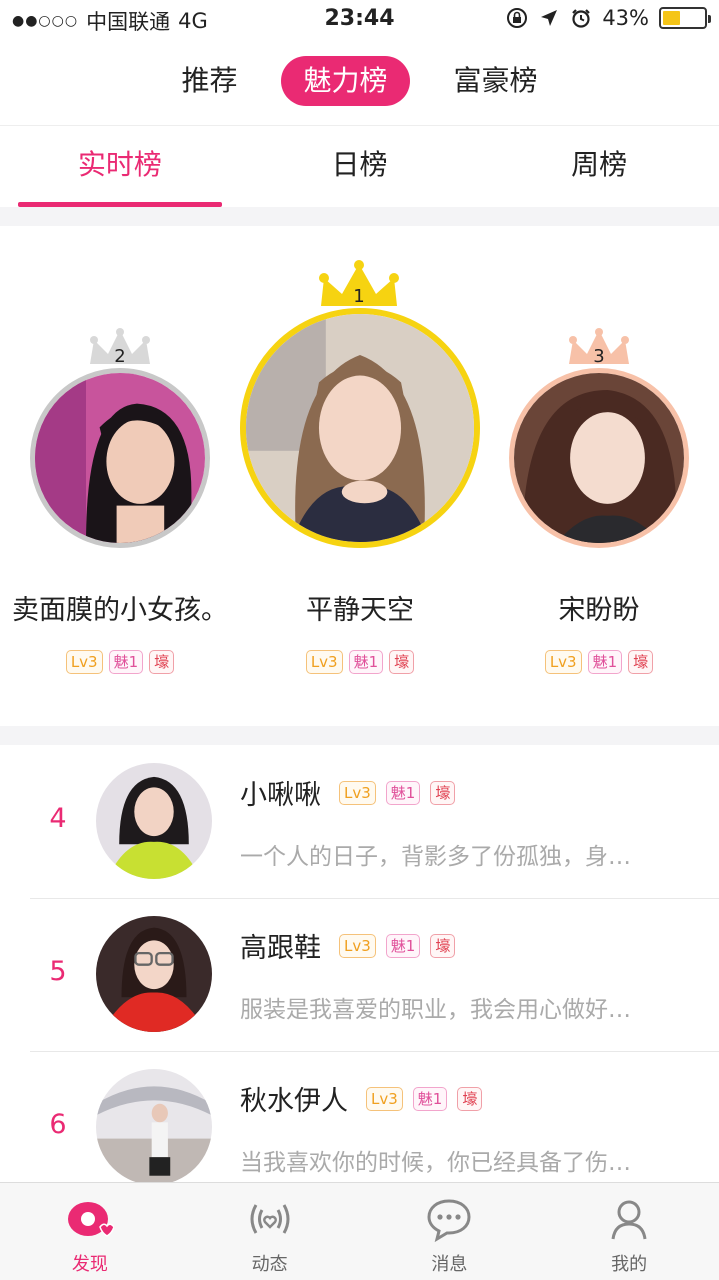  I want to click on user-name: 秋水伊人, so click(294, 1098).